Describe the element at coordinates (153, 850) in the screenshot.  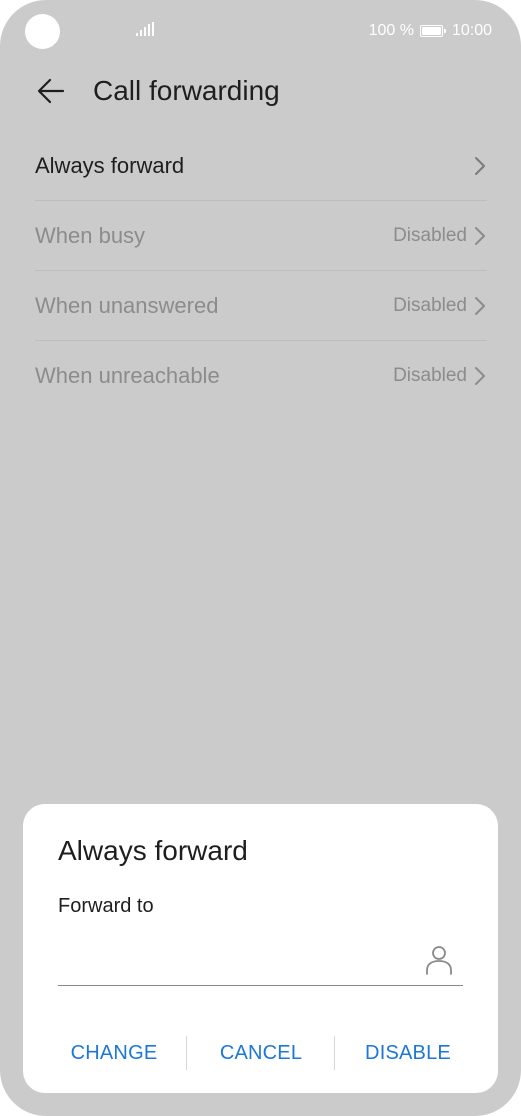
I see `dialog-title: Always forward` at that location.